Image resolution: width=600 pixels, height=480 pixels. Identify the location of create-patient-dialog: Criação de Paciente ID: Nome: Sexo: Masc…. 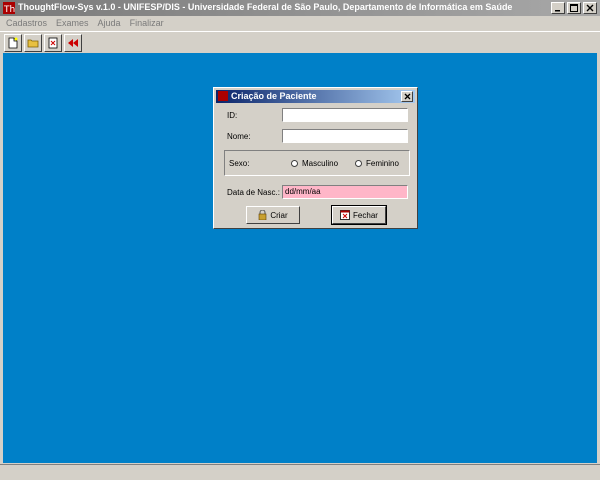
(315, 158).